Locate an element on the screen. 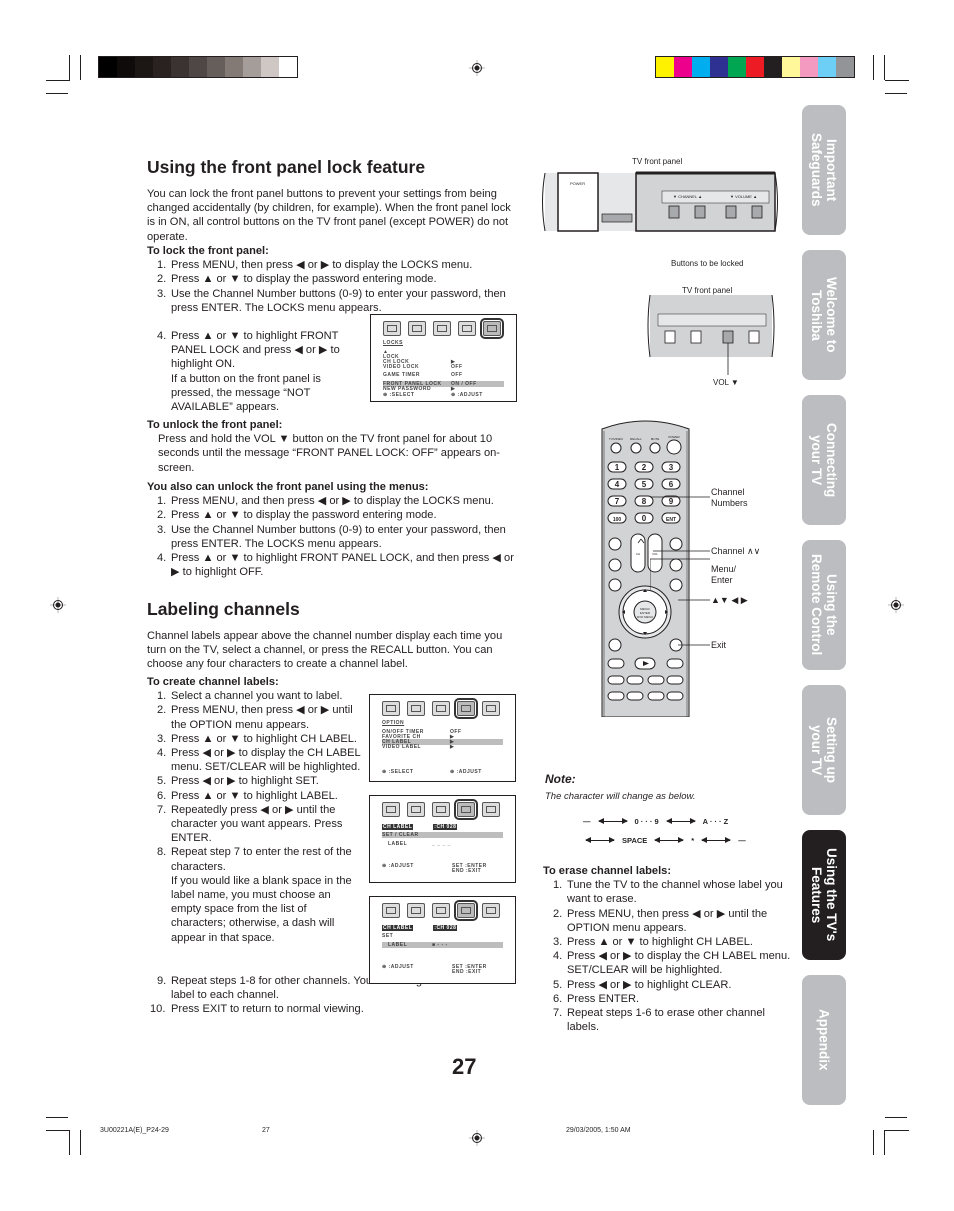  osd-title: LOCKS is located at coordinates (393, 343).